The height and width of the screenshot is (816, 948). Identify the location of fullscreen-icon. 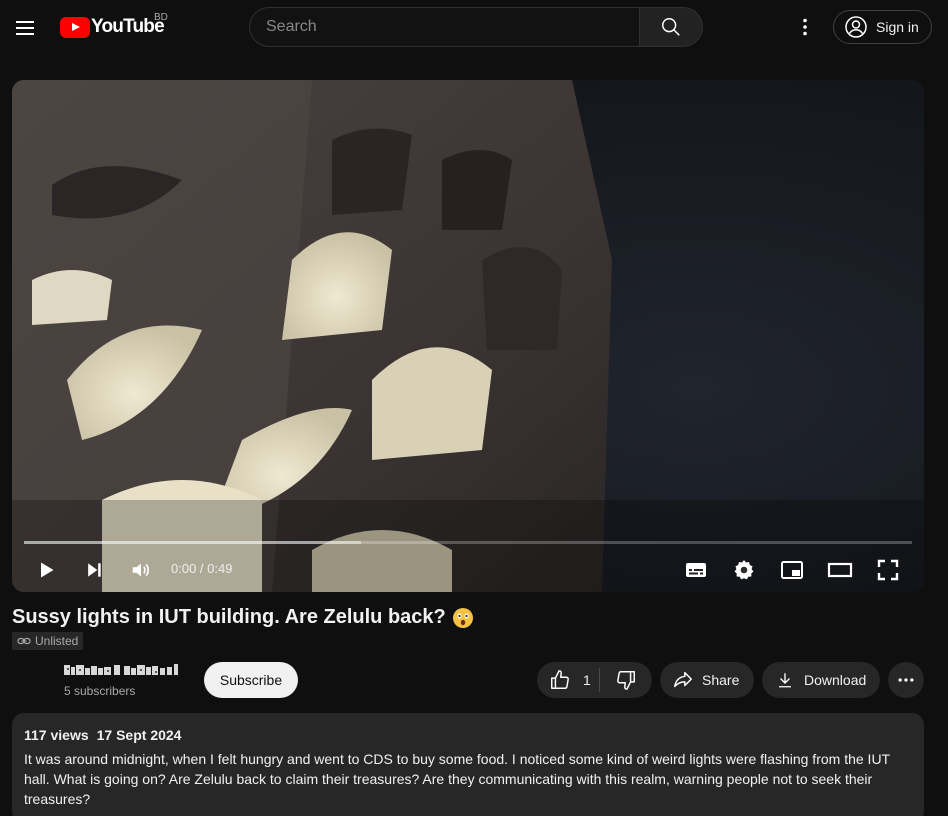
(888, 570).